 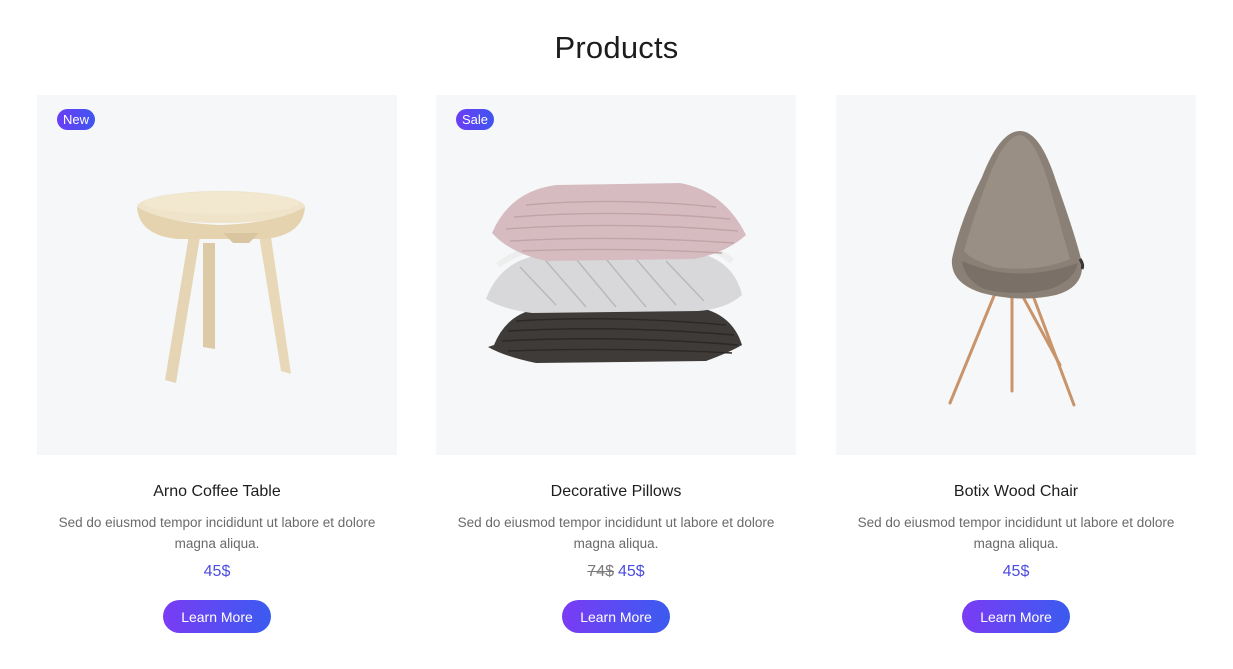 What do you see at coordinates (616, 47) in the screenshot?
I see `section-title: Products` at bounding box center [616, 47].